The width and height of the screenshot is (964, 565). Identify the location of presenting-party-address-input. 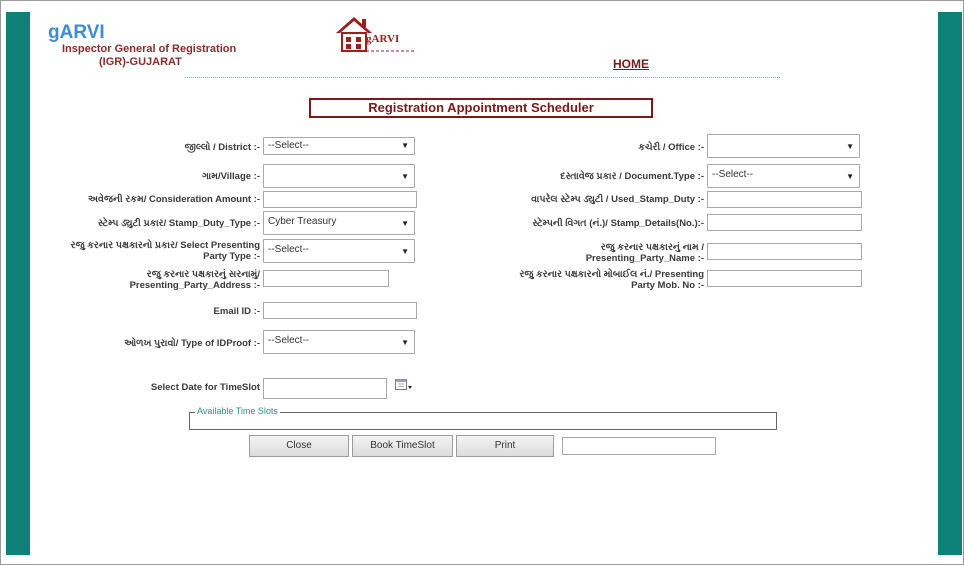
(326, 278).